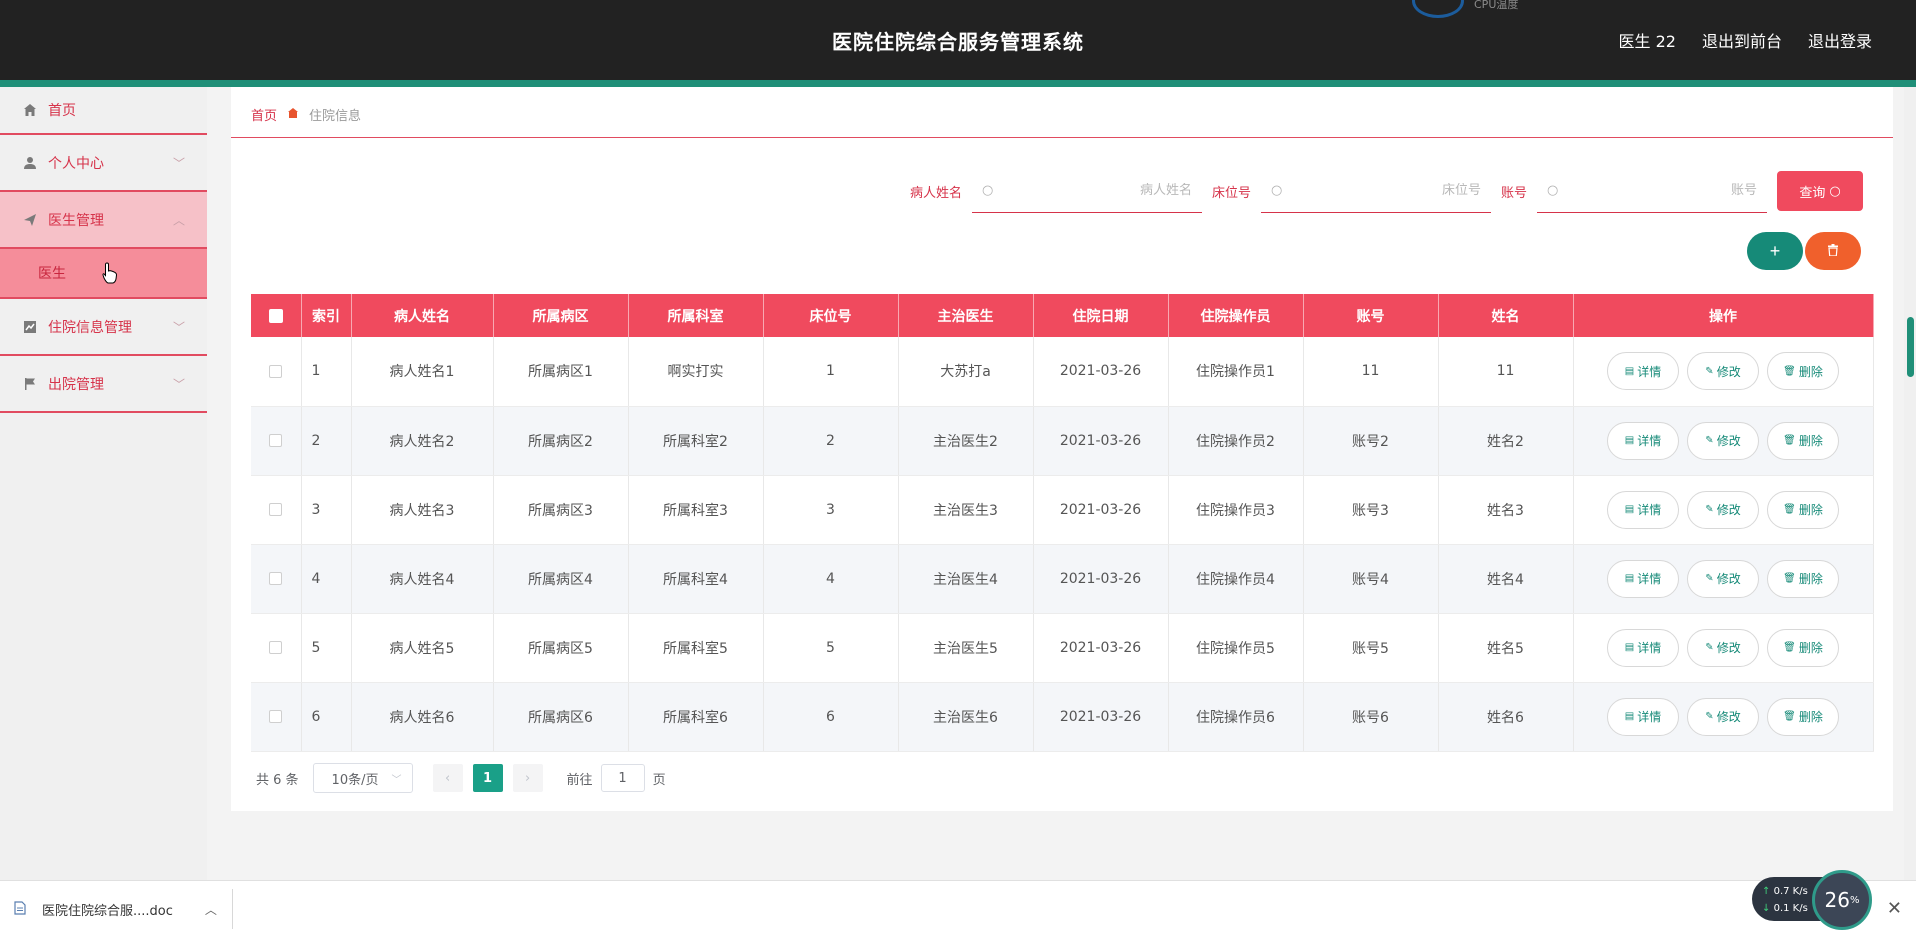 The image size is (1916, 938). What do you see at coordinates (696, 648) in the screenshot?
I see `table-cell: 所属科室5` at bounding box center [696, 648].